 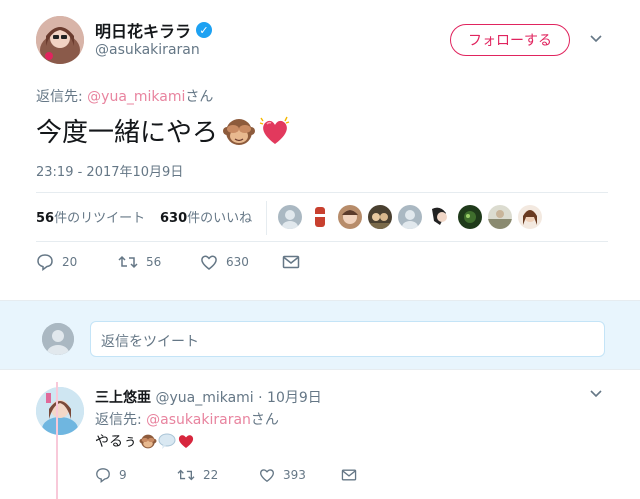 I want to click on like-count: 630, so click(x=237, y=262).